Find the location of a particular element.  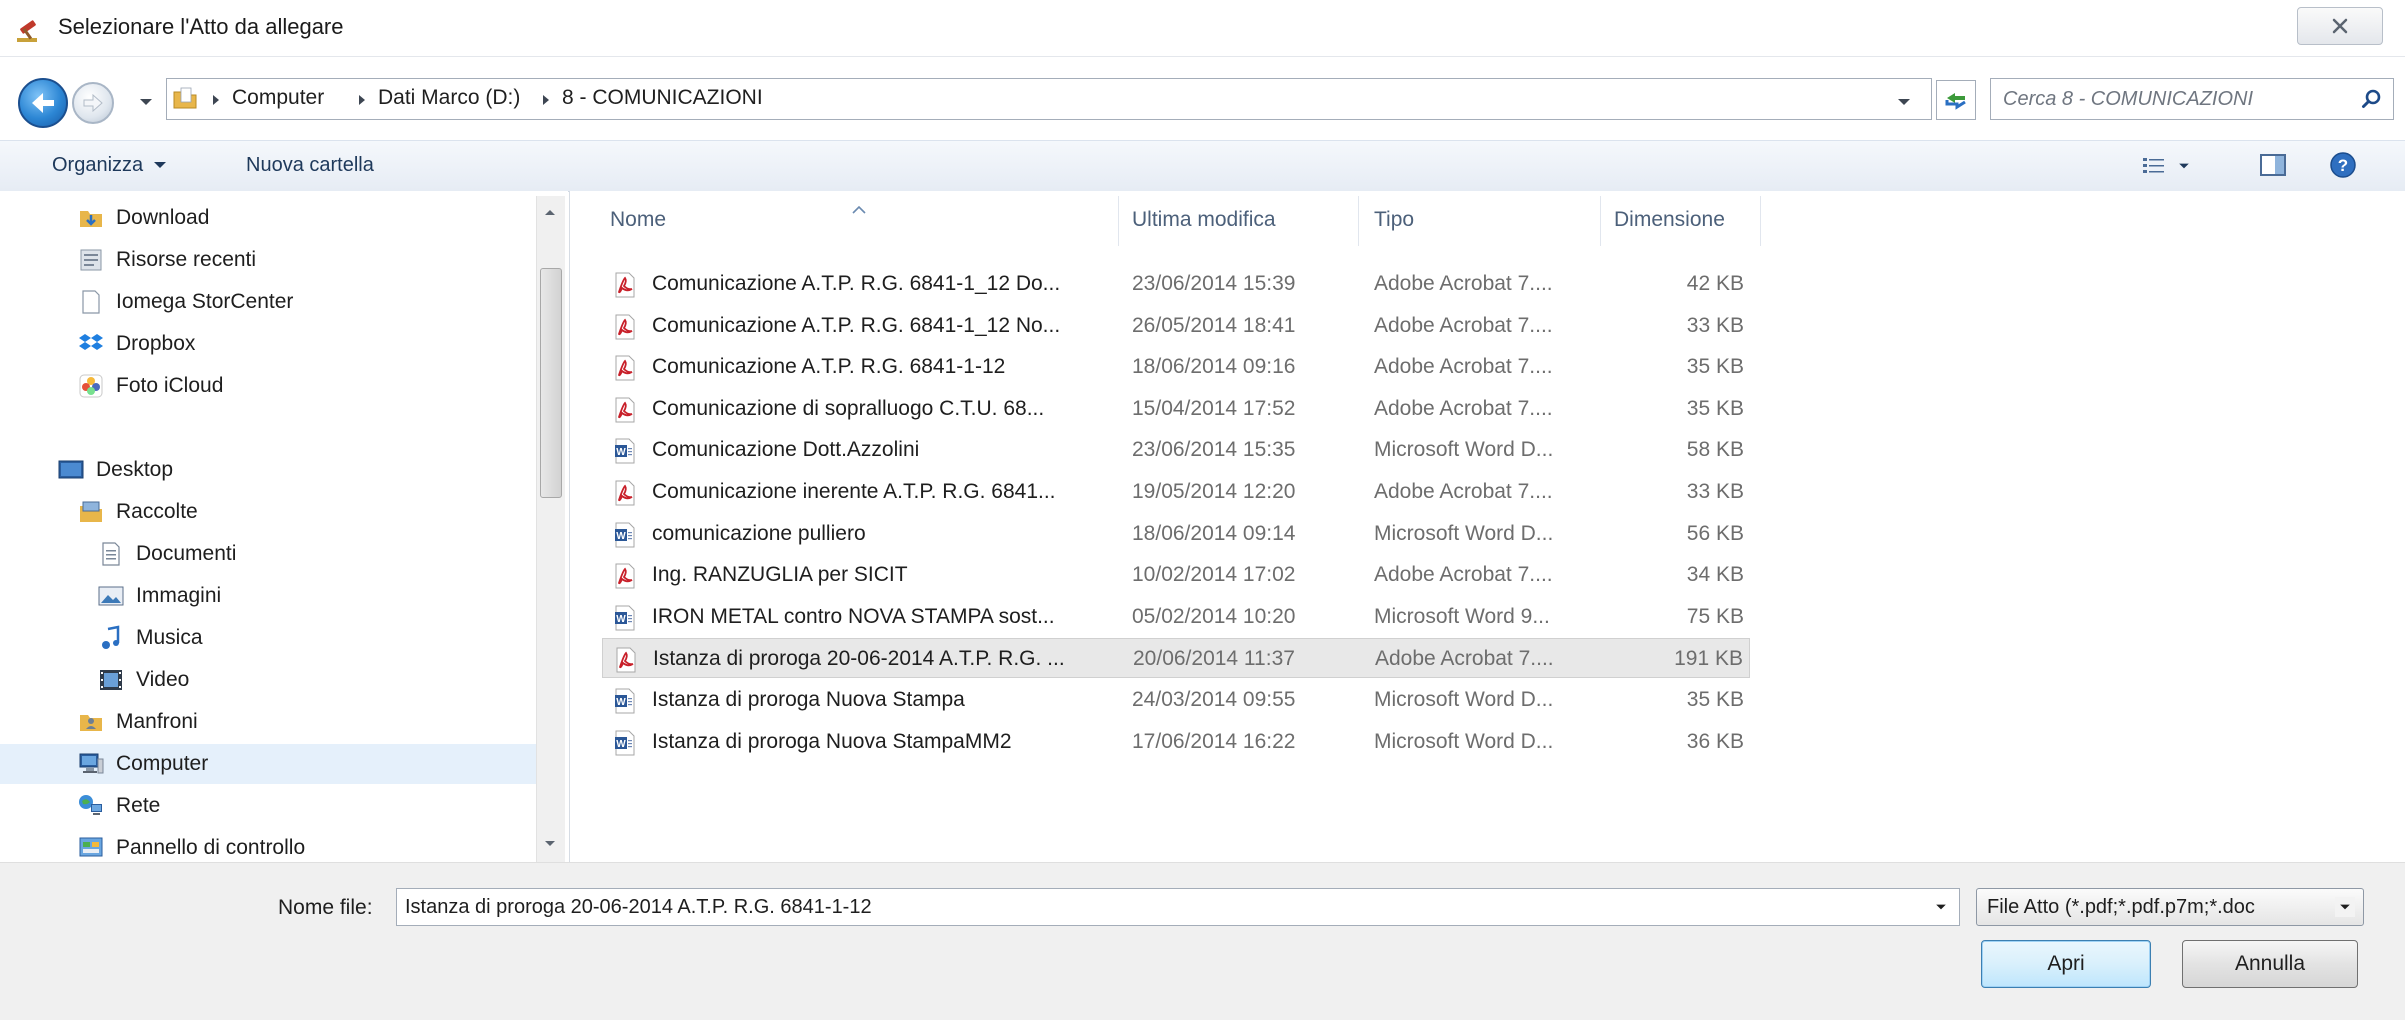

help-button: ? is located at coordinates (2343, 165).